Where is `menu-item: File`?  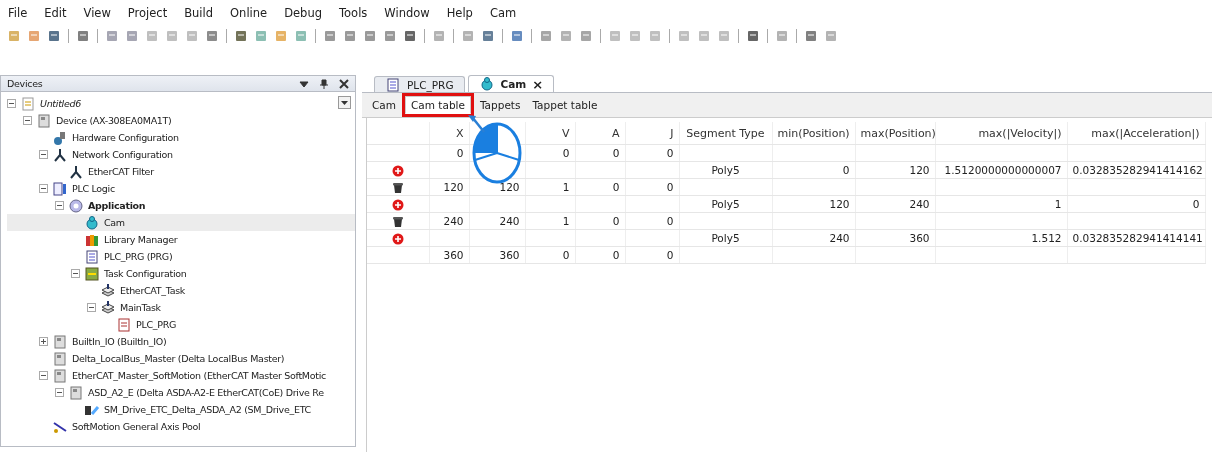 menu-item: File is located at coordinates (18, 14).